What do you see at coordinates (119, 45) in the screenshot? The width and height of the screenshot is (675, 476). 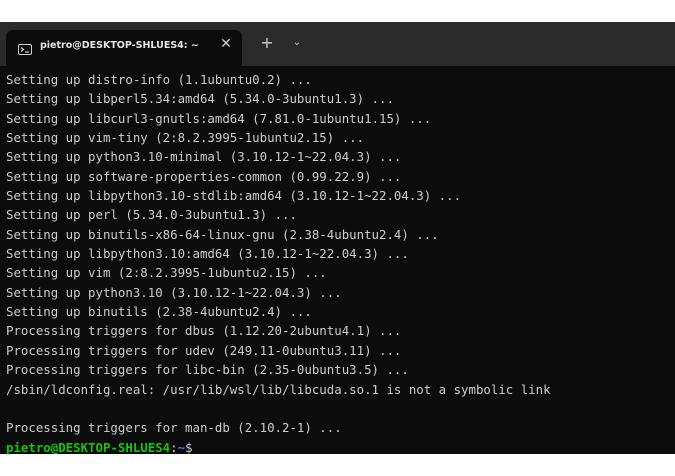 I see `tab-title: pietro@DESKTOP-SHLUES4: ~` at bounding box center [119, 45].